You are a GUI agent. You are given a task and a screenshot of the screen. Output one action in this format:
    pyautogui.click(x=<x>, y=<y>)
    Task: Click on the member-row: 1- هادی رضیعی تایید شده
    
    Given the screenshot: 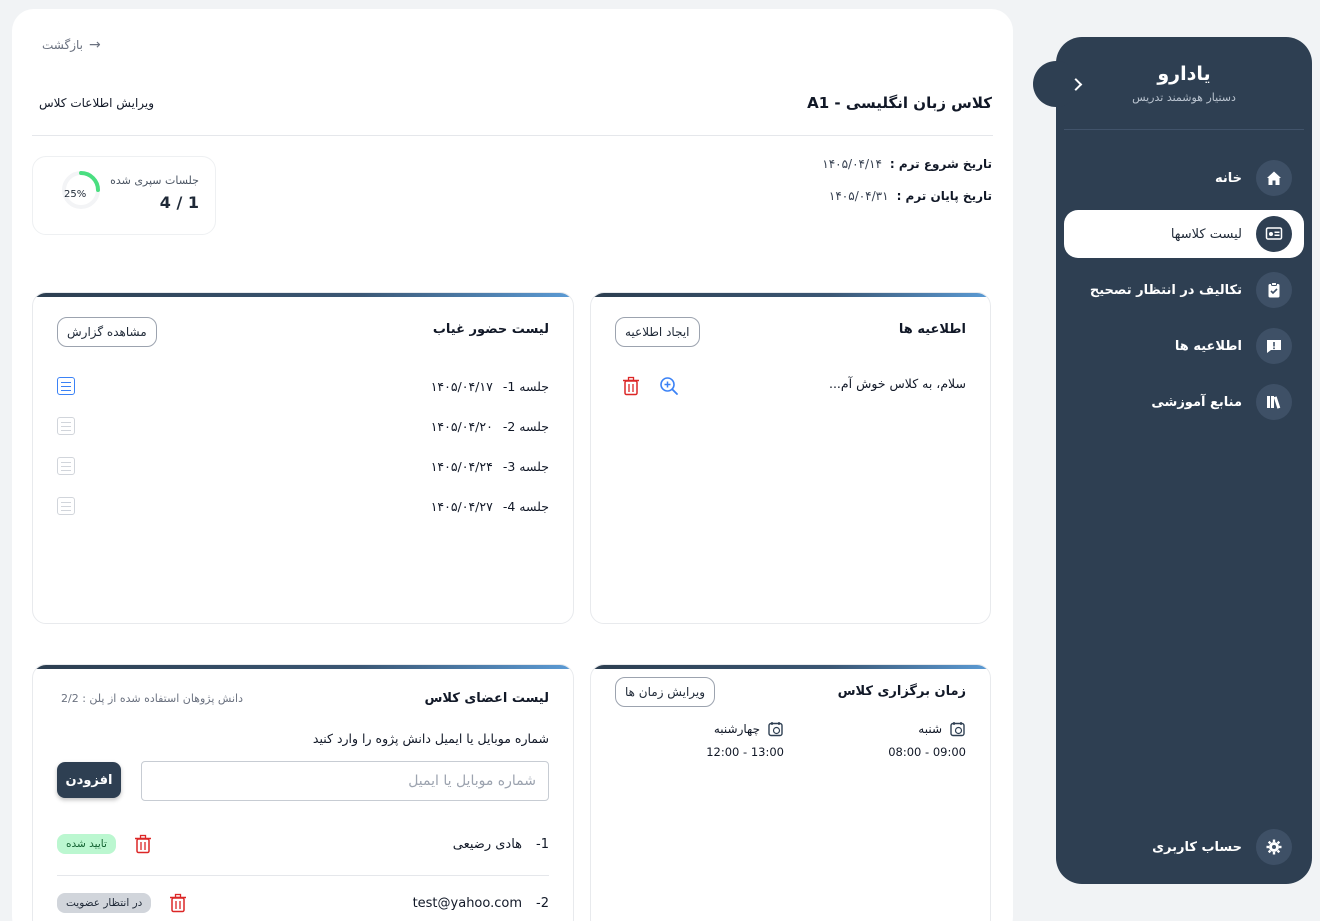 What is the action you would take?
    pyautogui.click(x=303, y=844)
    